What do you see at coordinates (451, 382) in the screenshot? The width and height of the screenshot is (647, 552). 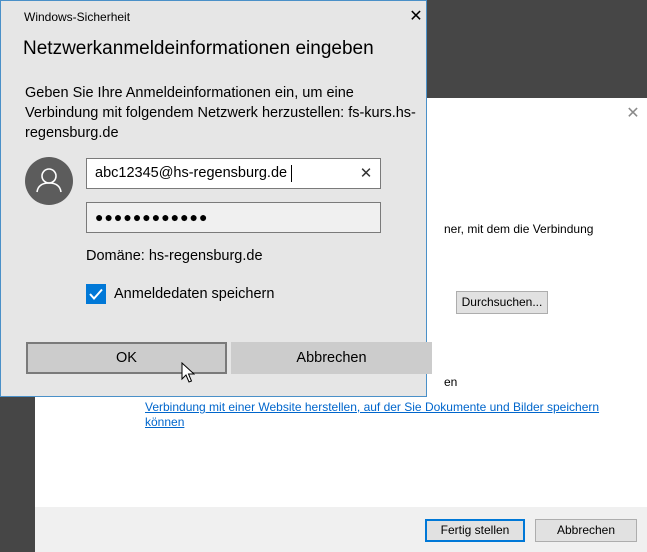 I see `wizard-option-text: en` at bounding box center [451, 382].